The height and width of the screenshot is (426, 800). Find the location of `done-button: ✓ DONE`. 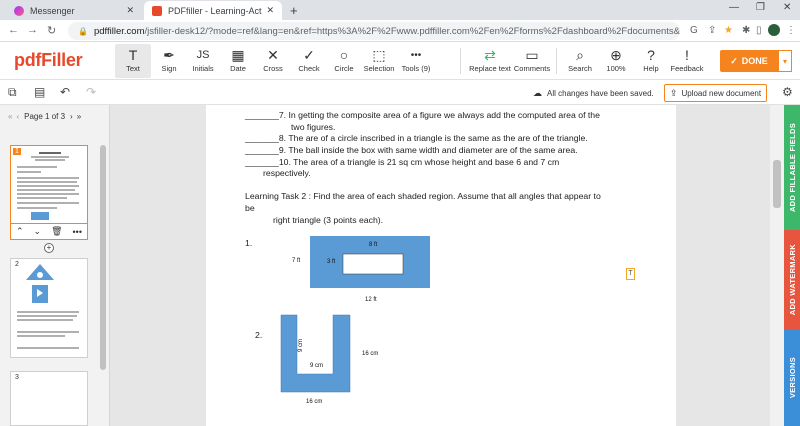

done-button: ✓ DONE is located at coordinates (749, 61).